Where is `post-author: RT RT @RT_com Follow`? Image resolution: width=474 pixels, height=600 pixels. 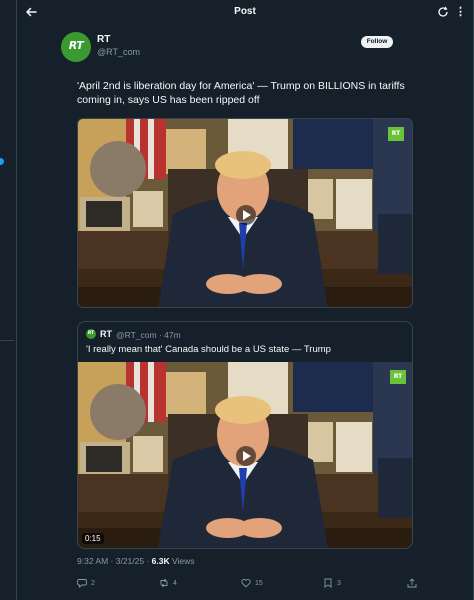
post-author: RT RT @RT_com Follow is located at coordinates (229, 47).